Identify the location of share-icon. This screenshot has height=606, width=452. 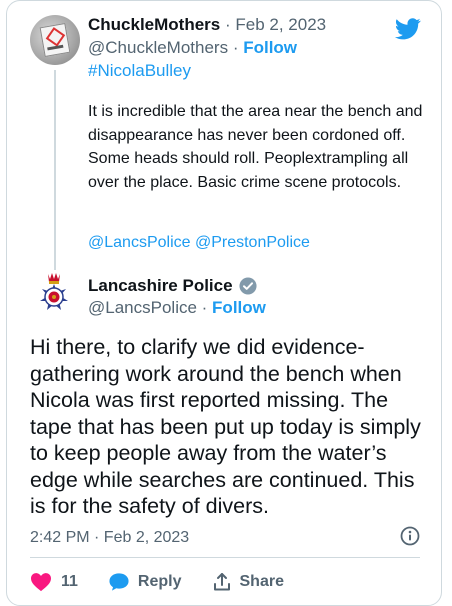
(221, 582).